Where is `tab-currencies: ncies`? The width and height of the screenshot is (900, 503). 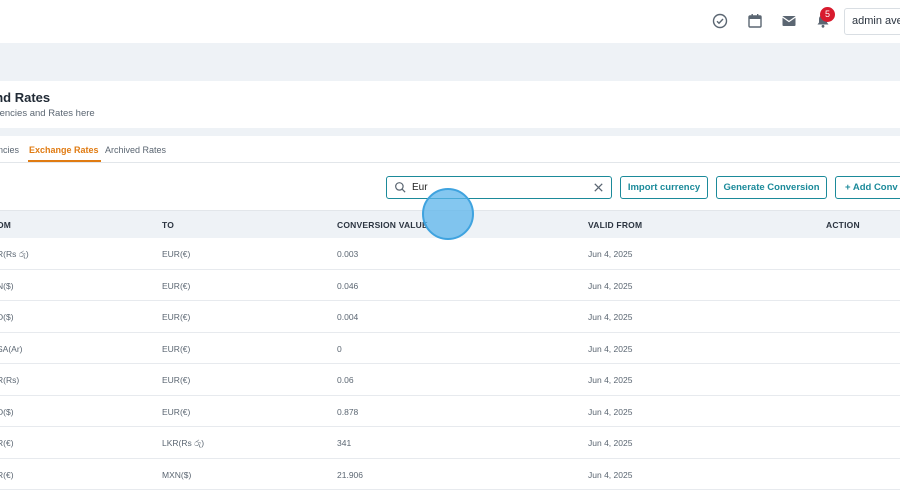 tab-currencies: ncies is located at coordinates (9, 150).